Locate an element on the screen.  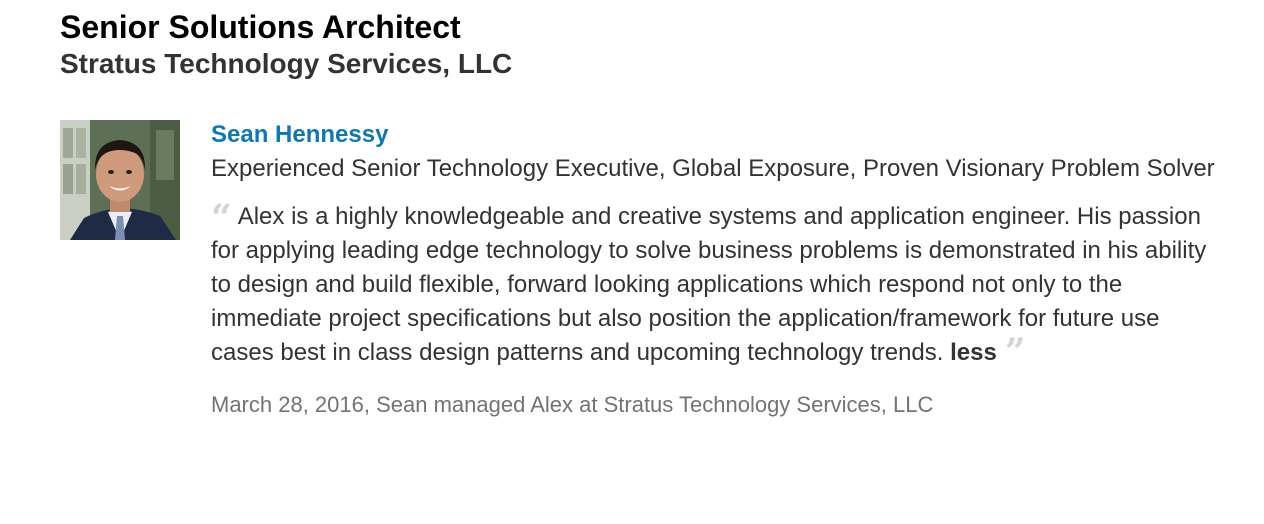
recommender-name-link: Sean Hennessy is located at coordinates (299, 135).